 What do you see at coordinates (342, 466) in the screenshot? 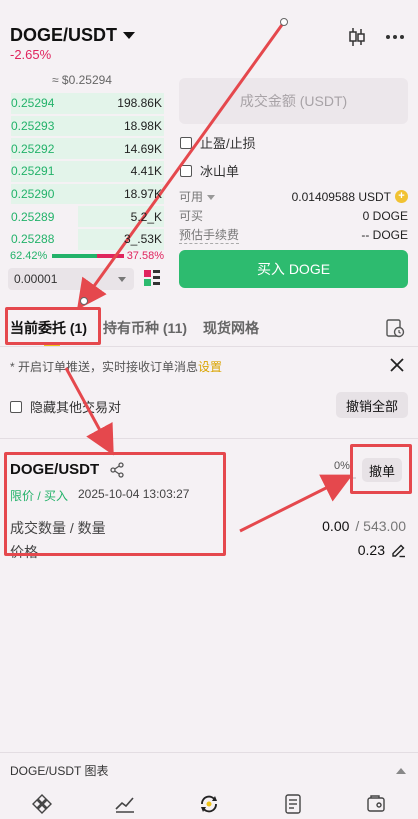
I see `fill-progress: 0%` at bounding box center [342, 466].